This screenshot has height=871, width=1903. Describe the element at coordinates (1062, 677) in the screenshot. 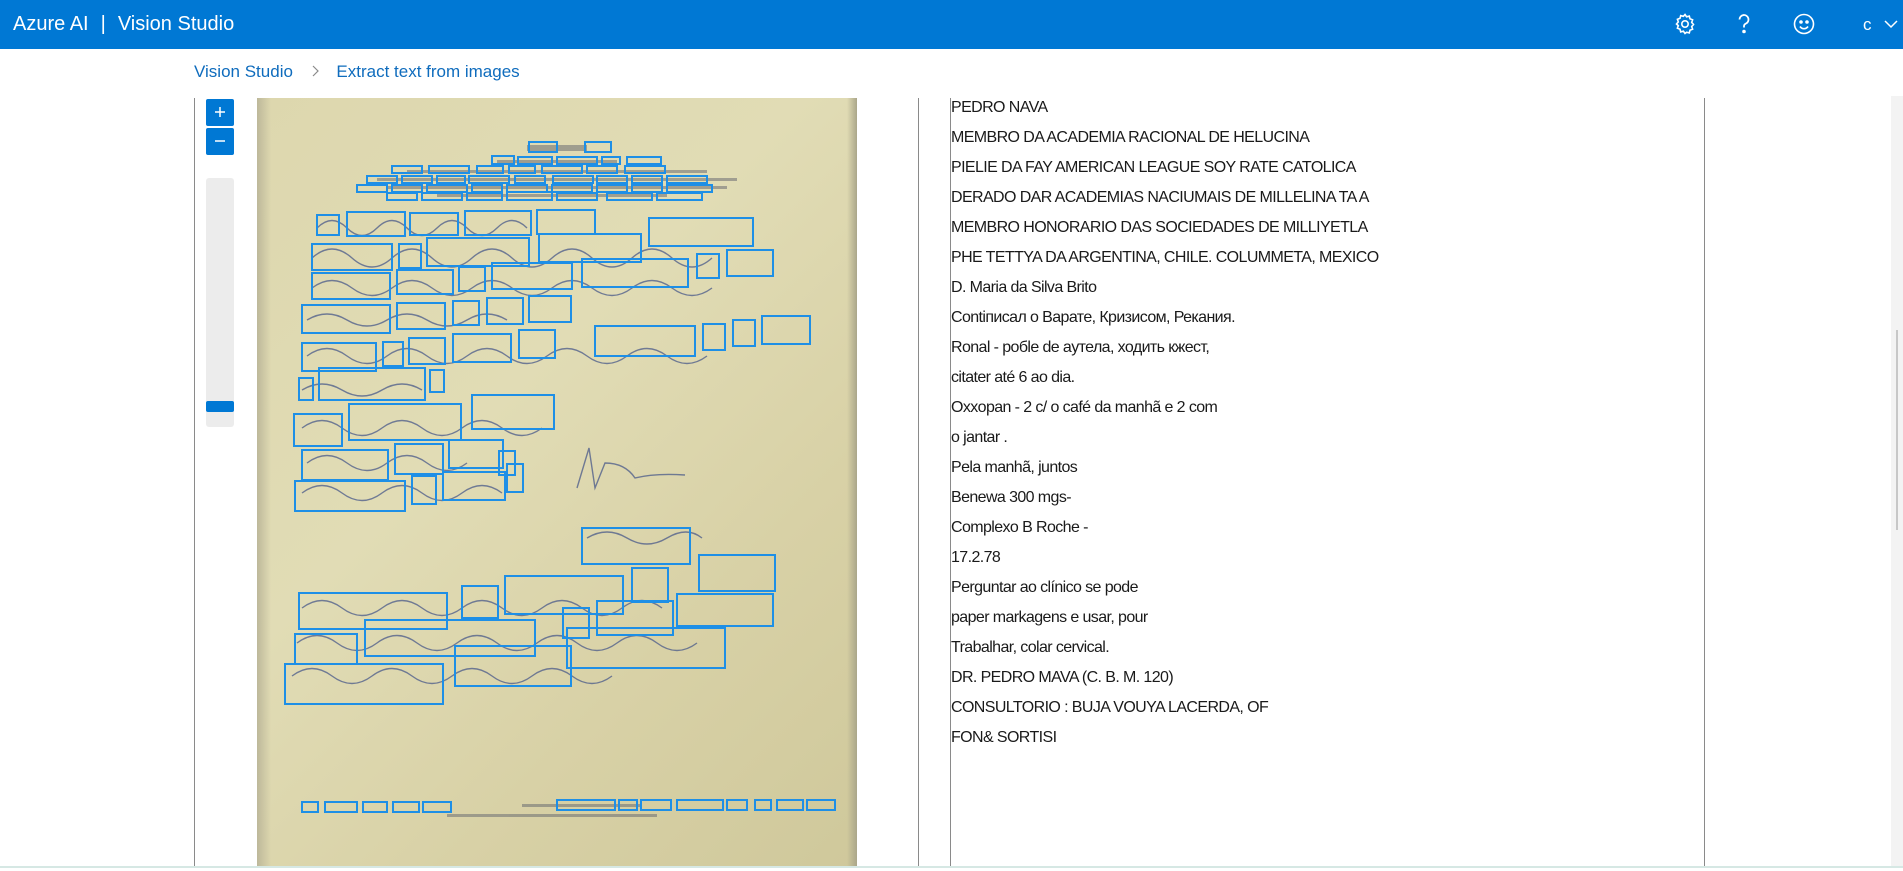

I see `text-line: DR. PEDRO MAVA (C. B. M. 120)` at that location.